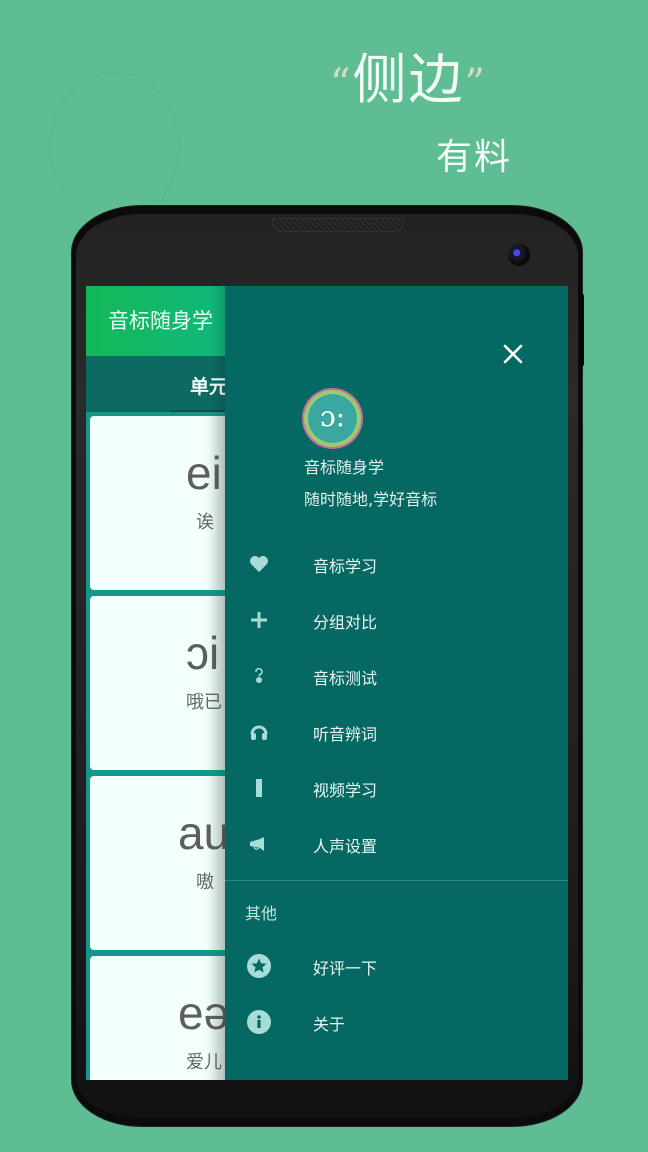  I want to click on menu-label: 分组对比, so click(345, 622).